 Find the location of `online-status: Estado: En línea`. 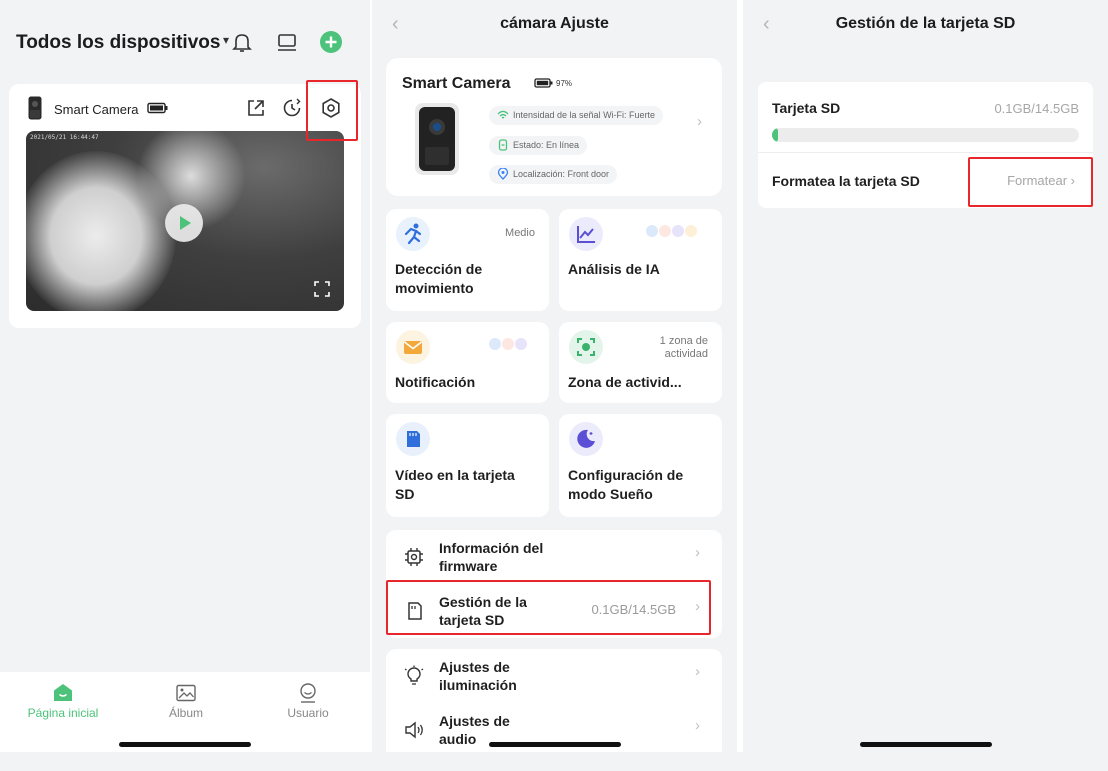

online-status: Estado: En línea is located at coordinates (538, 145).